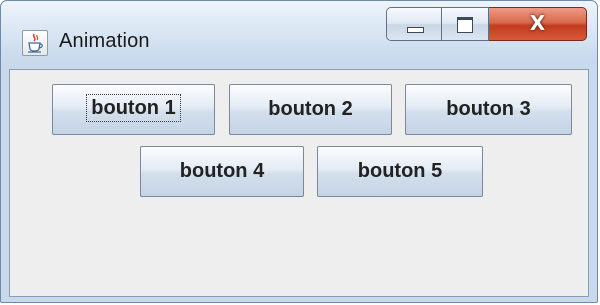  I want to click on close-button: X, so click(538, 24).